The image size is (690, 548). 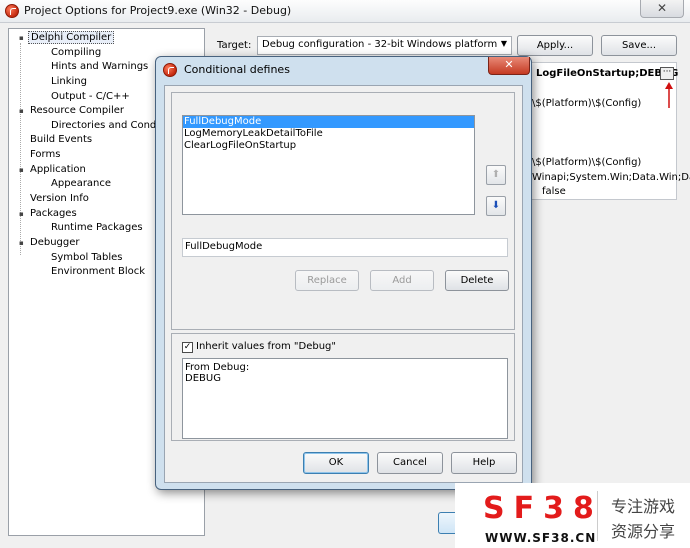 What do you see at coordinates (336, 463) in the screenshot?
I see `ok-button: OK` at bounding box center [336, 463].